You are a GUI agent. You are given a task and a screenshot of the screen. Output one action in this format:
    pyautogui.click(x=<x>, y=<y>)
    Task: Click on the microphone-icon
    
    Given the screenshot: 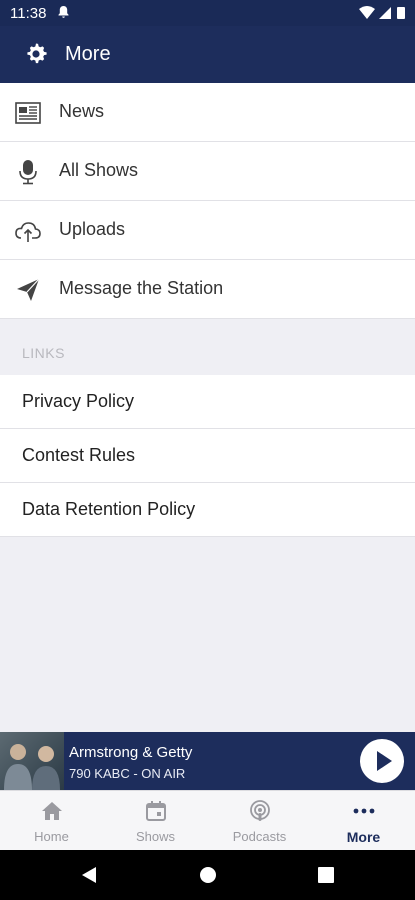 What is the action you would take?
    pyautogui.click(x=28, y=172)
    